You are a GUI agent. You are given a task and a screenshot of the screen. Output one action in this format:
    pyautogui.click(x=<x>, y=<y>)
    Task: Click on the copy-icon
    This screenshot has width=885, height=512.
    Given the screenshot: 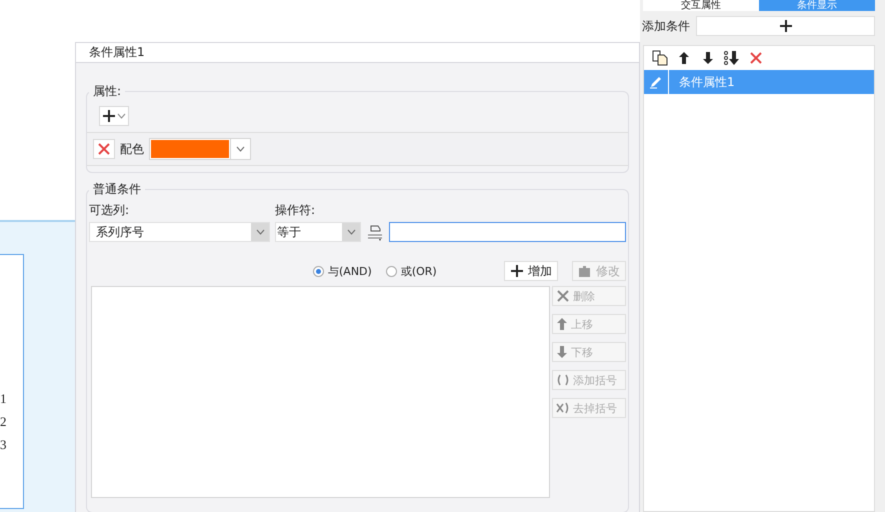 What is the action you would take?
    pyautogui.click(x=660, y=58)
    